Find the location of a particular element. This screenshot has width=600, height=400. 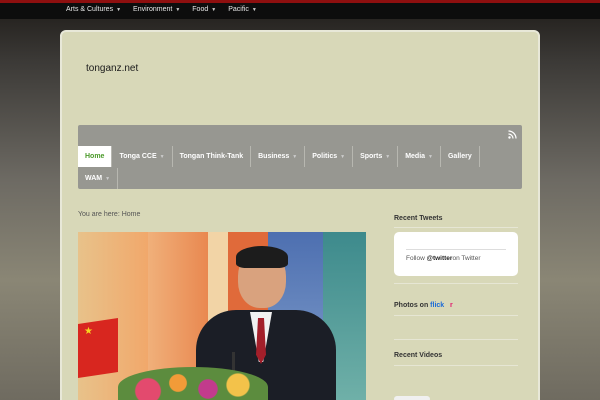

nav-item-gallery: Gallery is located at coordinates (460, 156).